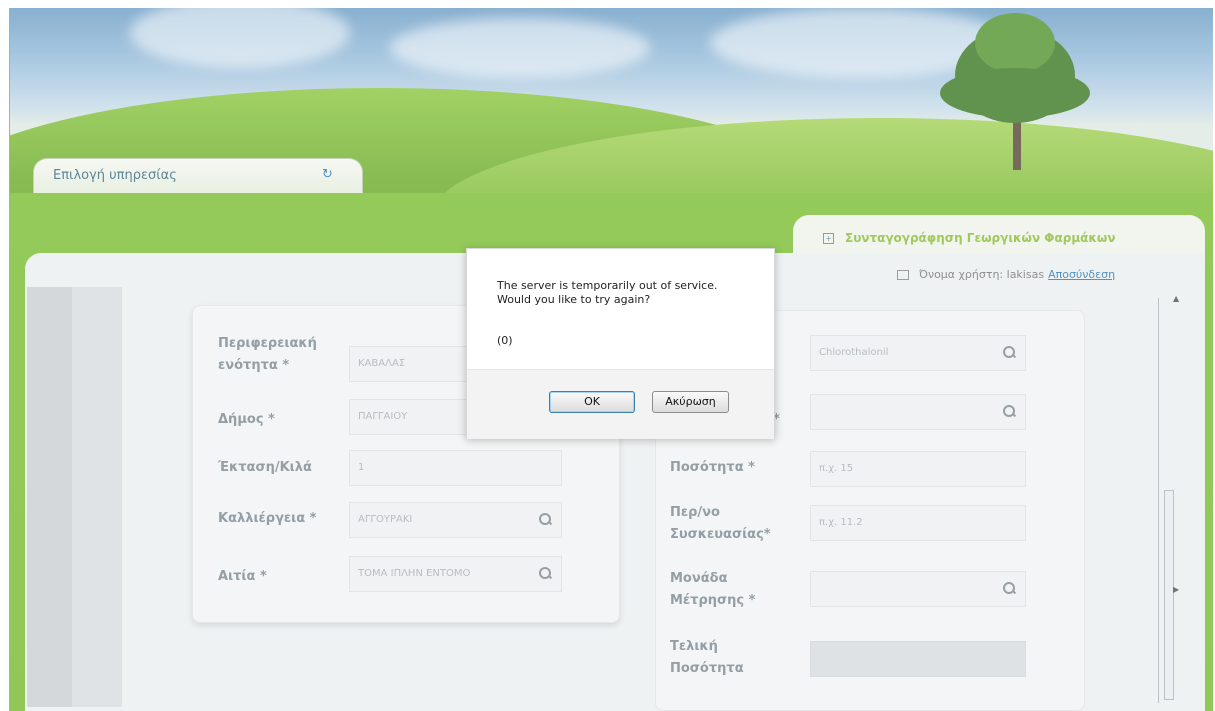 The height and width of the screenshot is (711, 1215). What do you see at coordinates (690, 402) in the screenshot?
I see `cancel-button: Ακύρωση` at bounding box center [690, 402].